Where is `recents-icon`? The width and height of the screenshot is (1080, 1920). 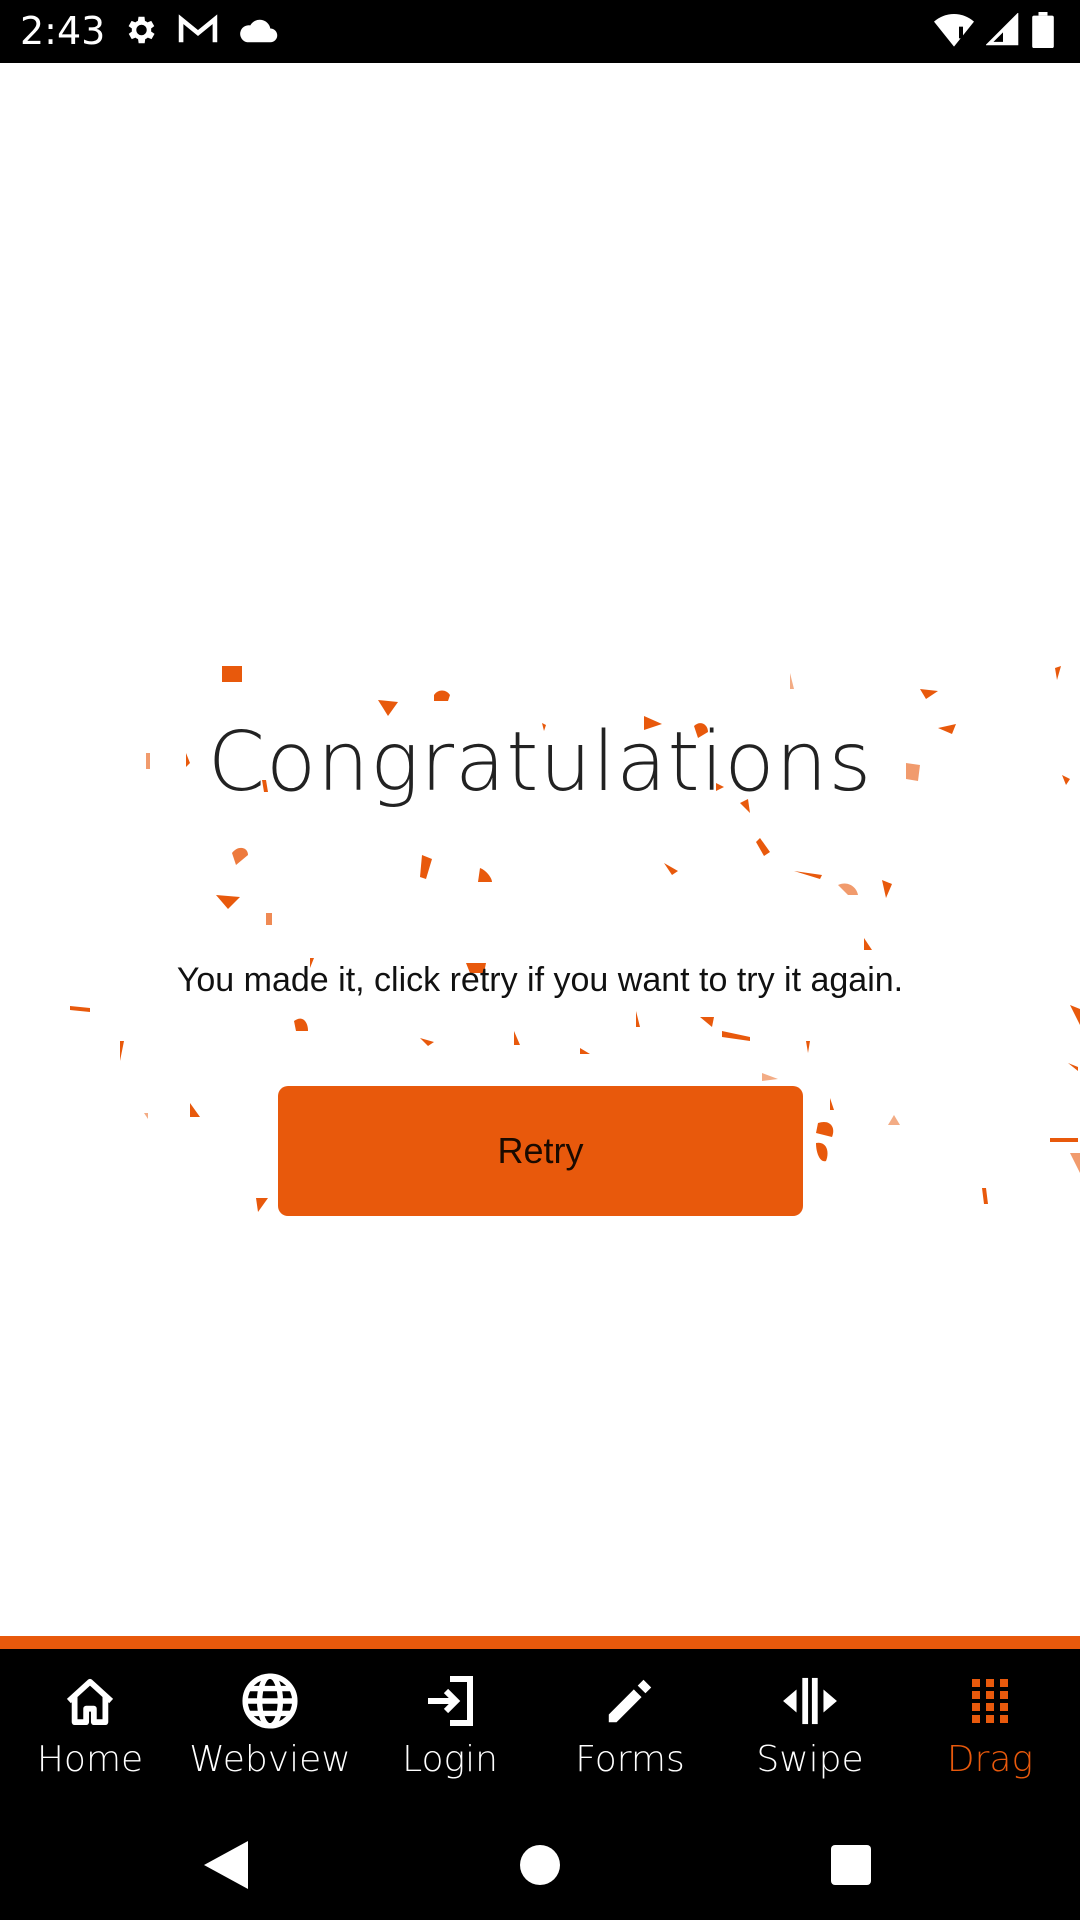 recents-icon is located at coordinates (851, 1865).